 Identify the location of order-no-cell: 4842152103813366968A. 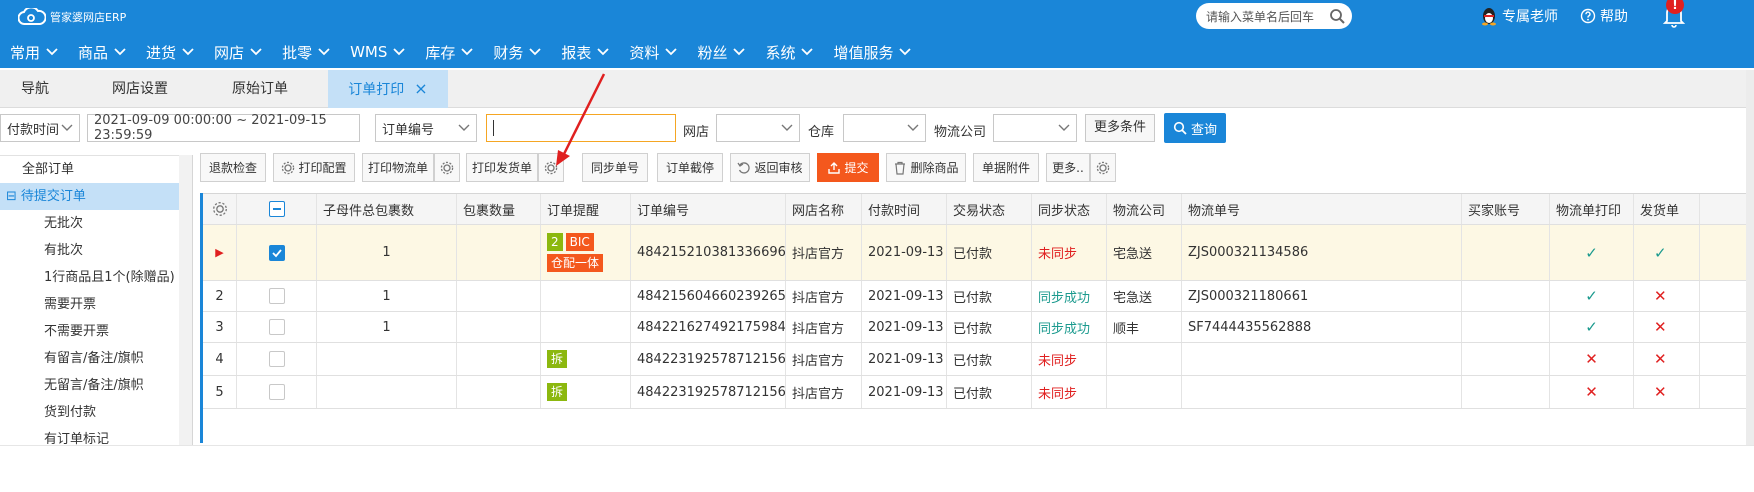
(708, 252).